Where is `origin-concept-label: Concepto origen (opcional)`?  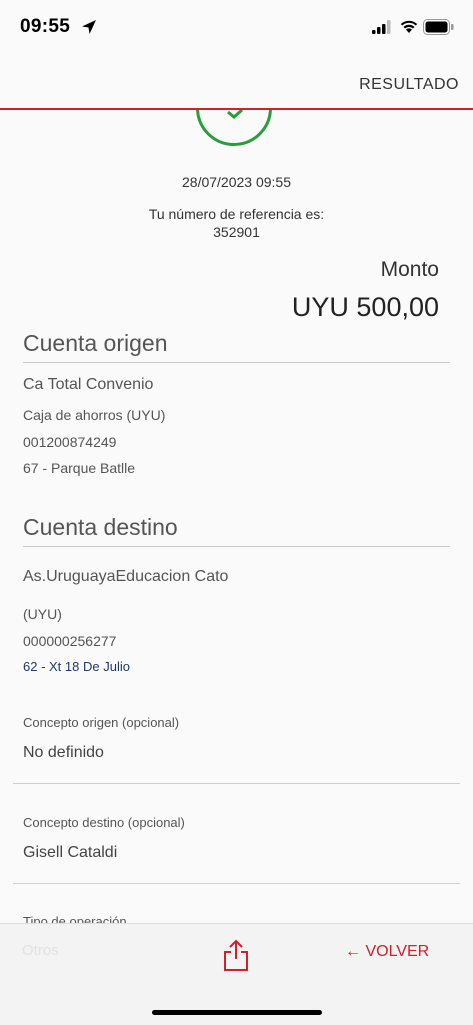
origin-concept-label: Concepto origen (opcional) is located at coordinates (101, 722).